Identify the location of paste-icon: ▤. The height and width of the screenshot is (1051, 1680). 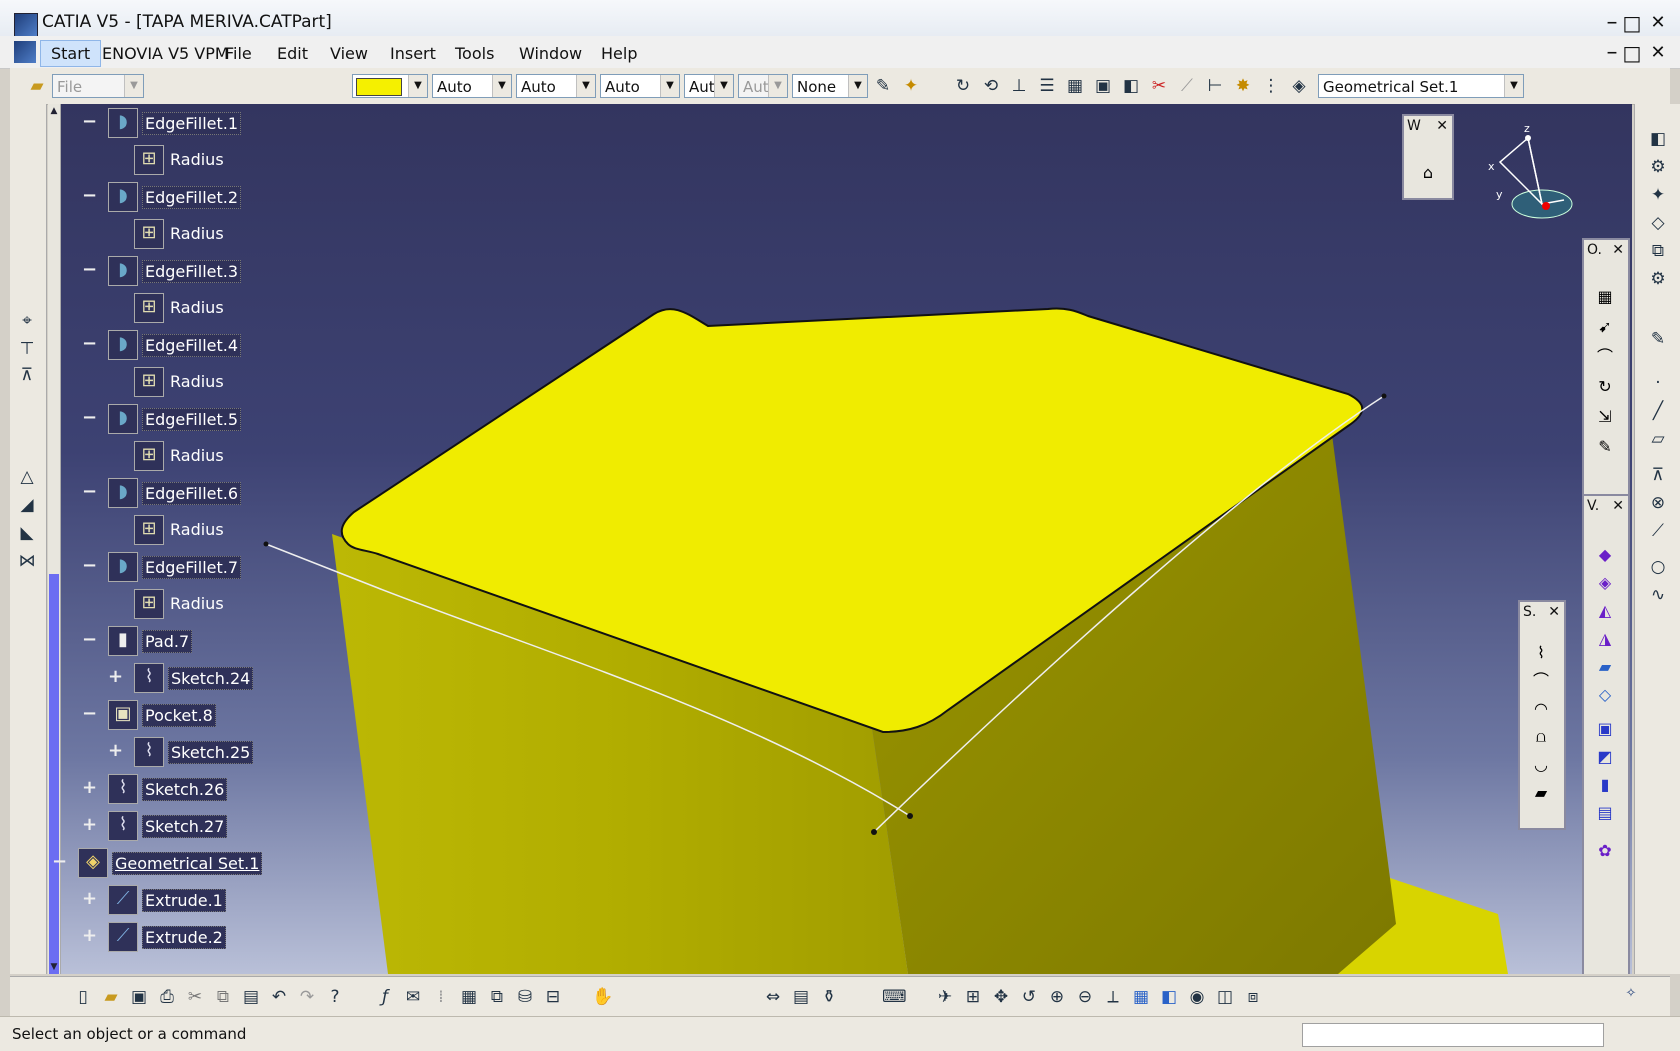
(251, 997).